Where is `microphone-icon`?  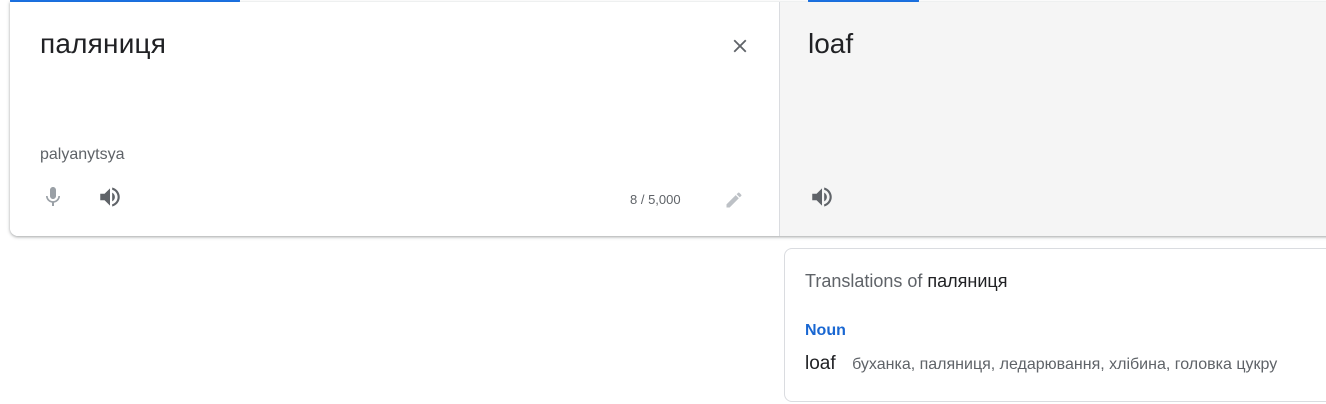 microphone-icon is located at coordinates (53, 197).